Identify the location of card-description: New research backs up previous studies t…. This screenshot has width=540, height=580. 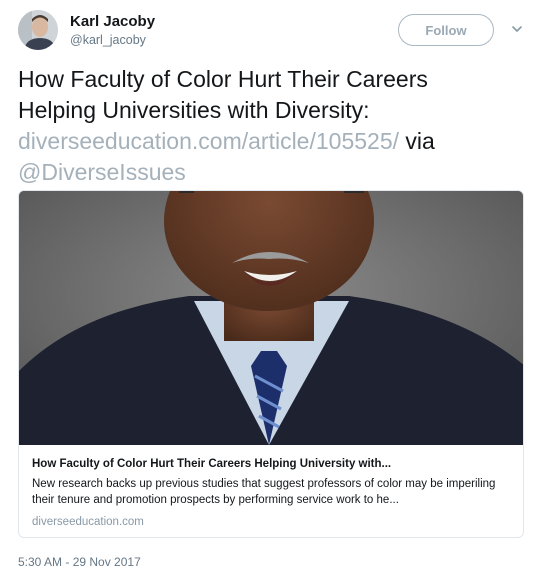
(264, 492).